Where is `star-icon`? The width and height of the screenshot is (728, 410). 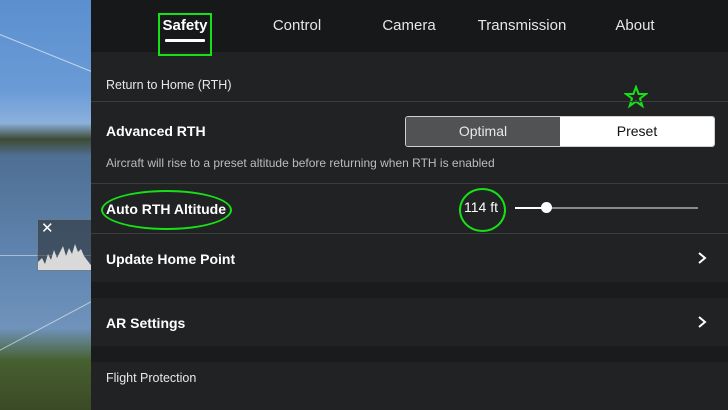 star-icon is located at coordinates (636, 97).